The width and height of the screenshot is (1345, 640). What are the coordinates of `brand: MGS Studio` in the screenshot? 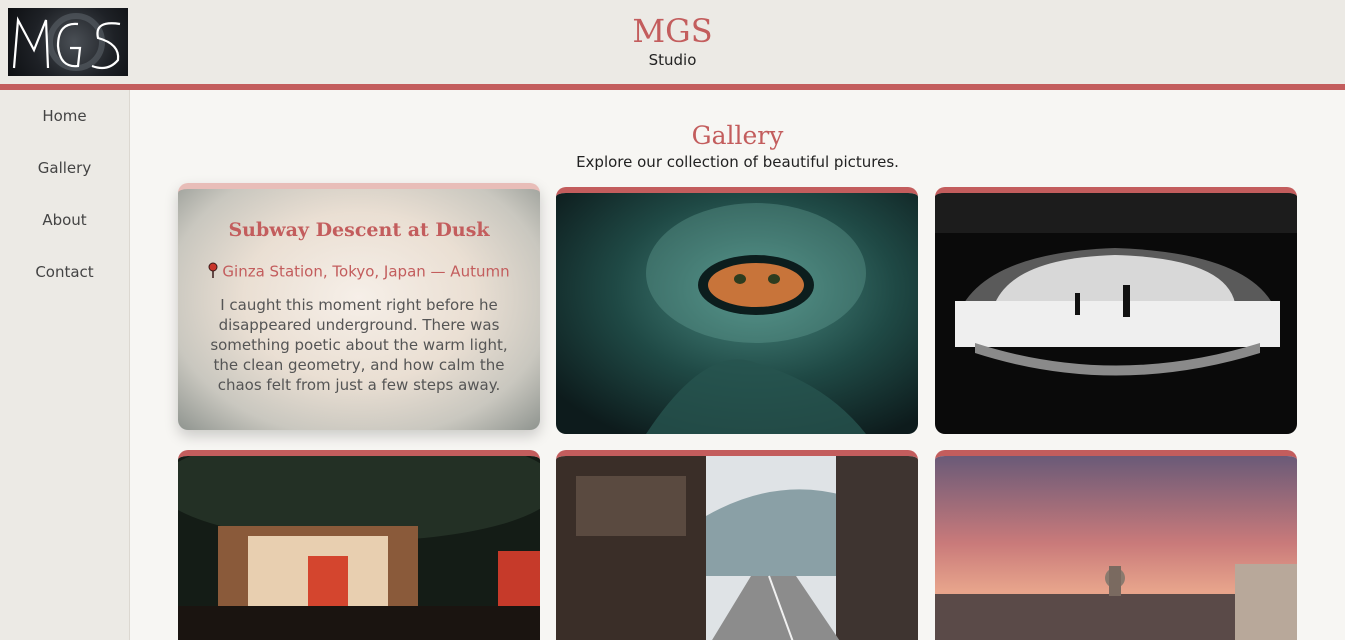 It's located at (672, 41).